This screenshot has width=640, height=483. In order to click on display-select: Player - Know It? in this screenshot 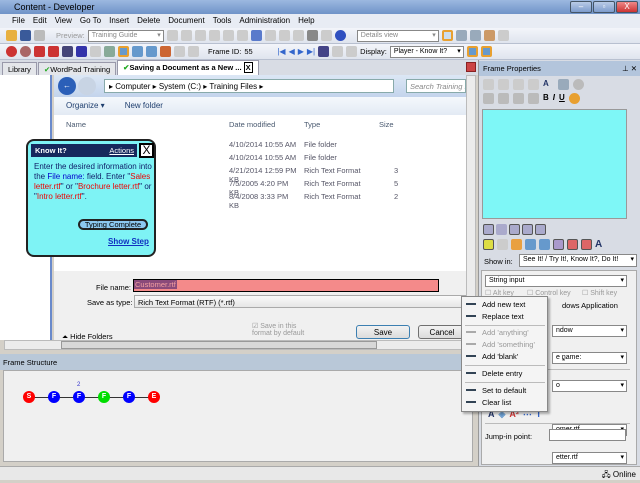, I will do `click(426, 51)`.